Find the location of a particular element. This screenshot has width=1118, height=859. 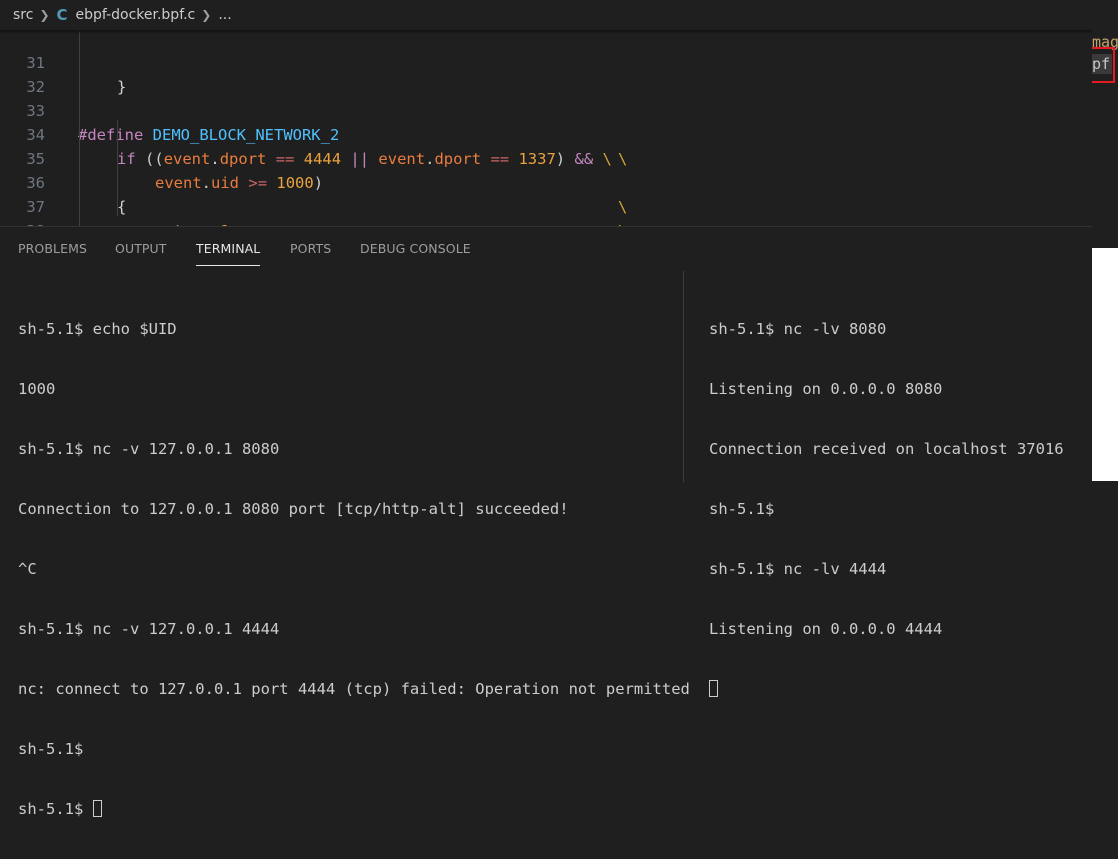

terminal-line: Listening on 0.0.0.0 8080 is located at coordinates (826, 389).